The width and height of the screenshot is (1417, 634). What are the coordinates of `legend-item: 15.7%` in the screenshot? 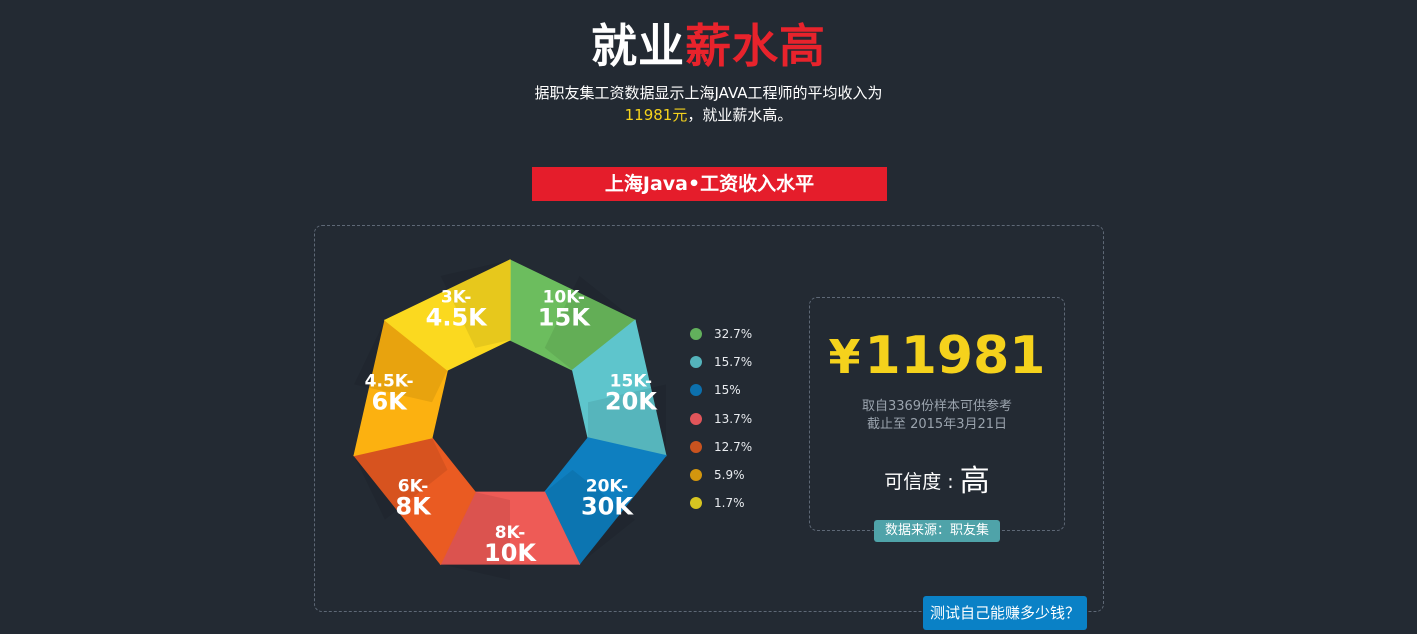 It's located at (721, 362).